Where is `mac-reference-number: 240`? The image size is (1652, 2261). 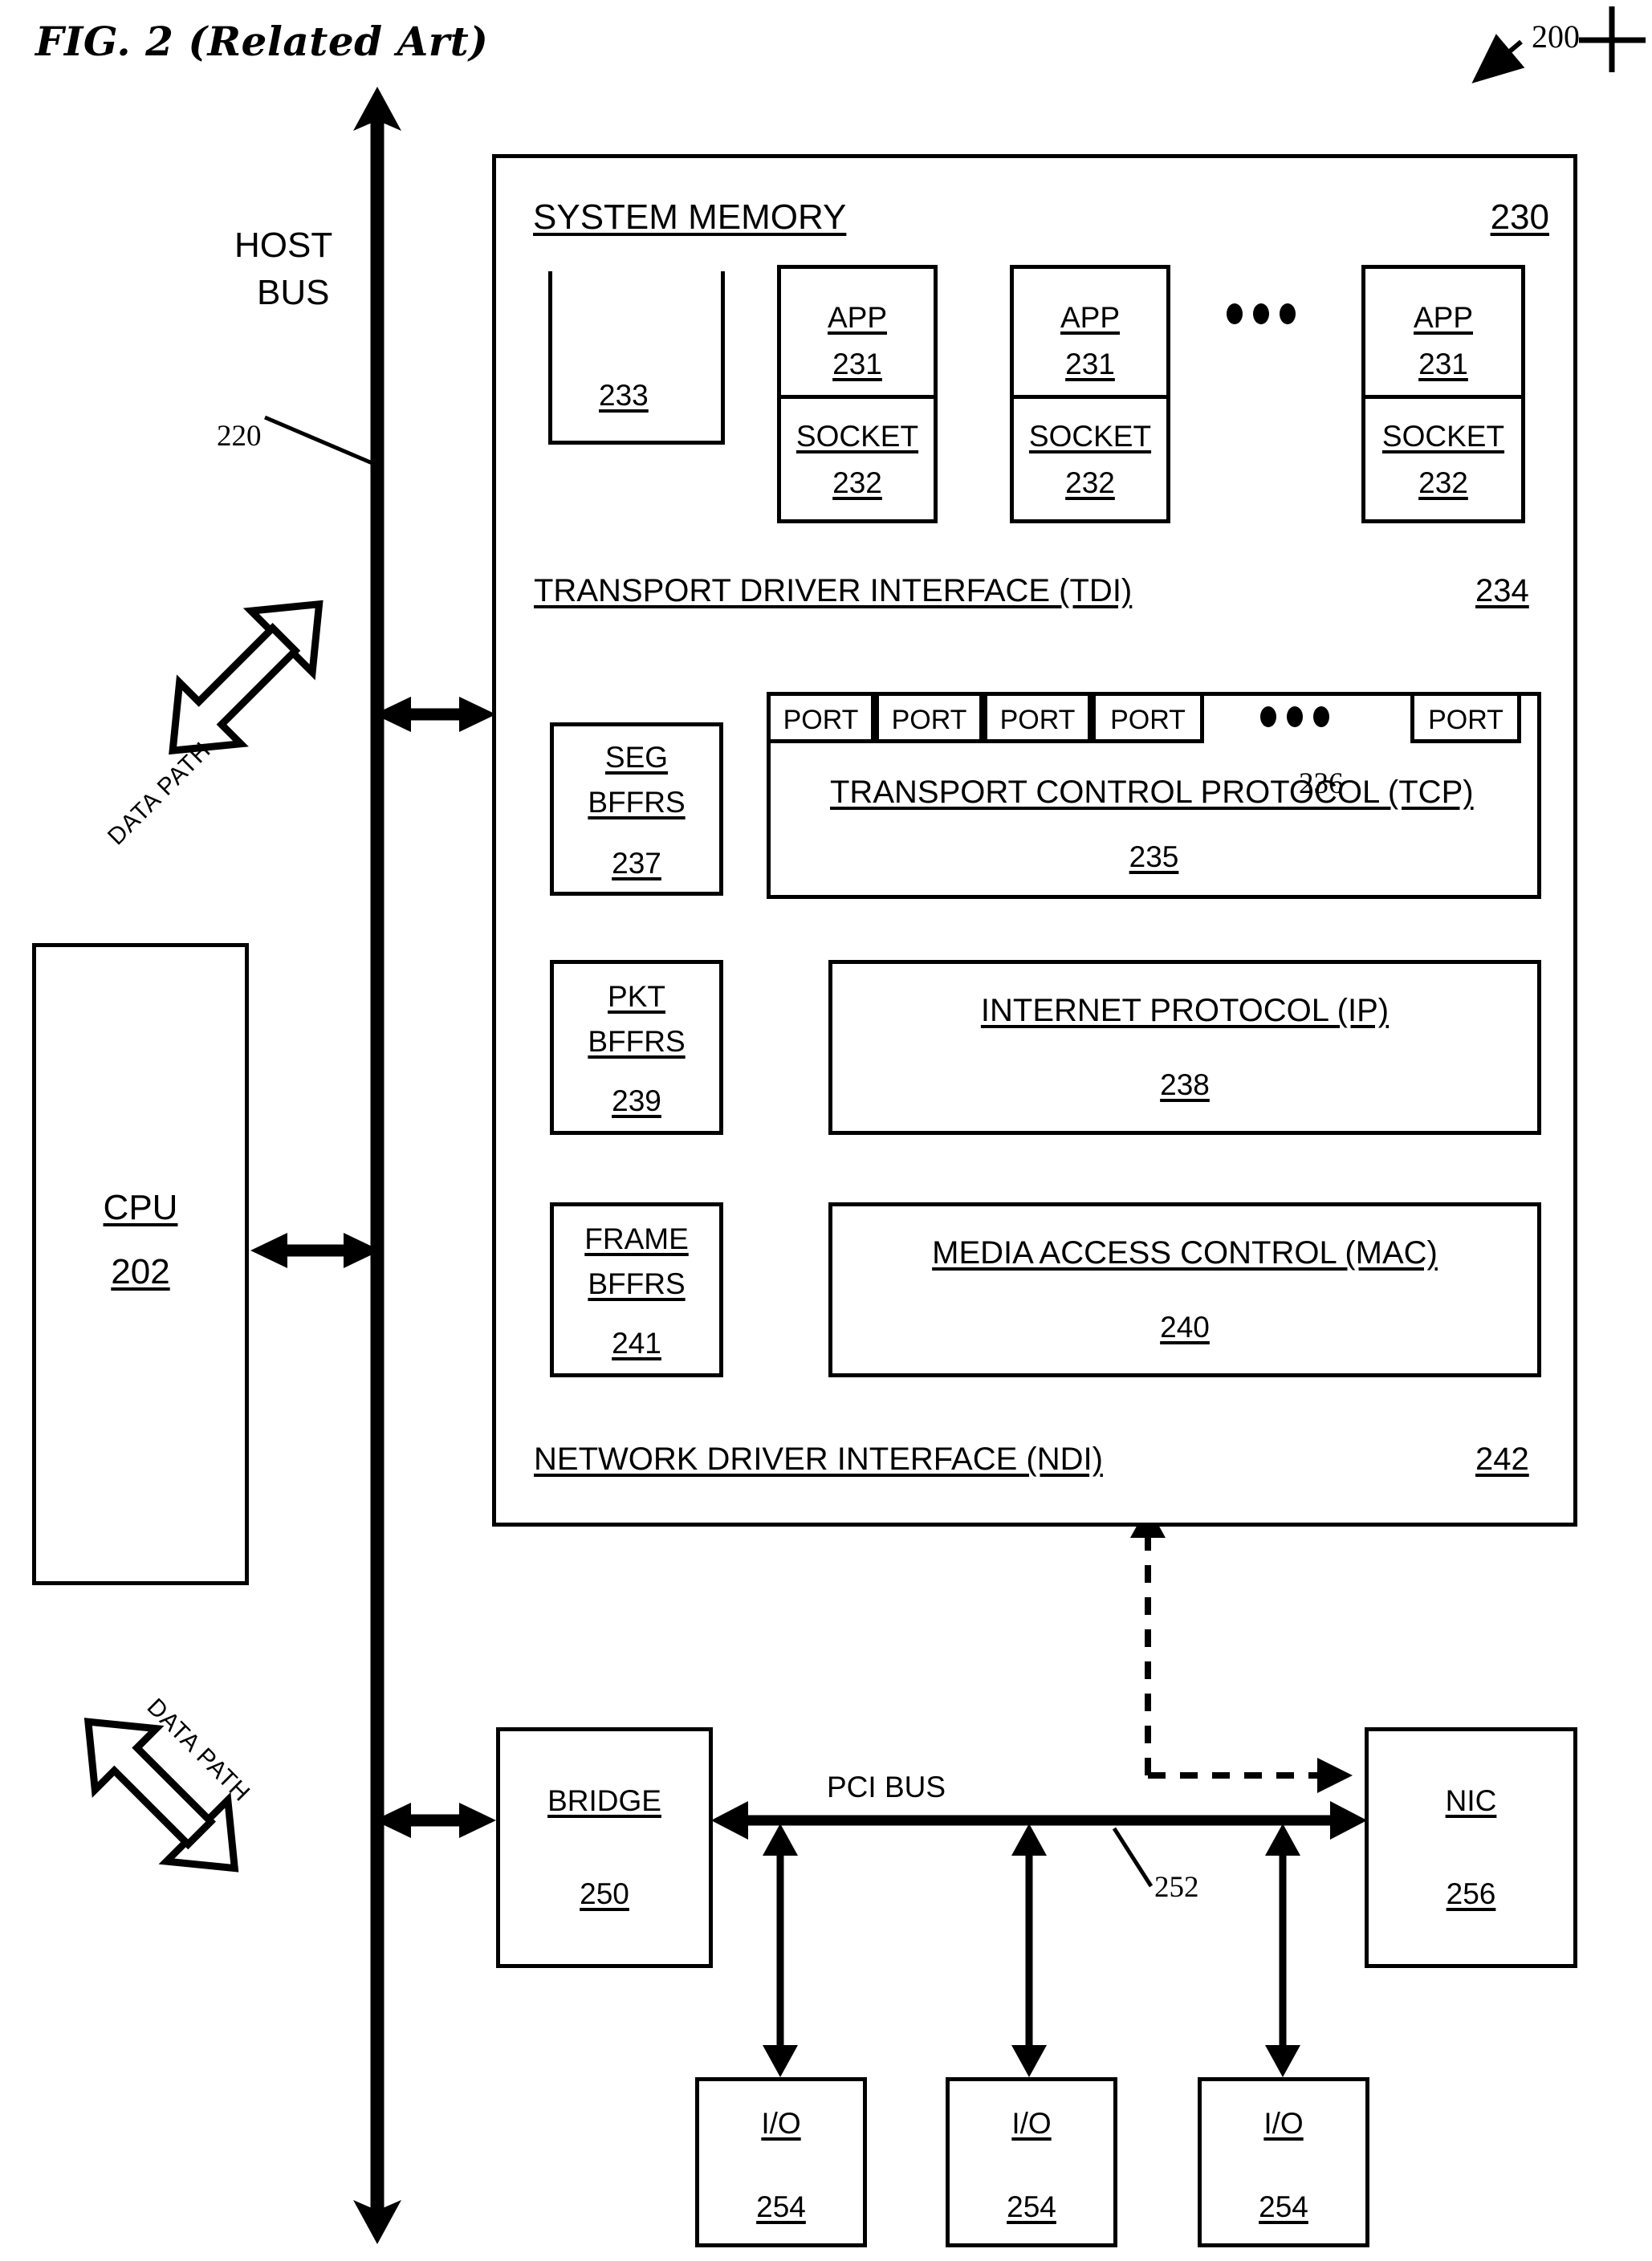
mac-reference-number: 240 is located at coordinates (1185, 1327).